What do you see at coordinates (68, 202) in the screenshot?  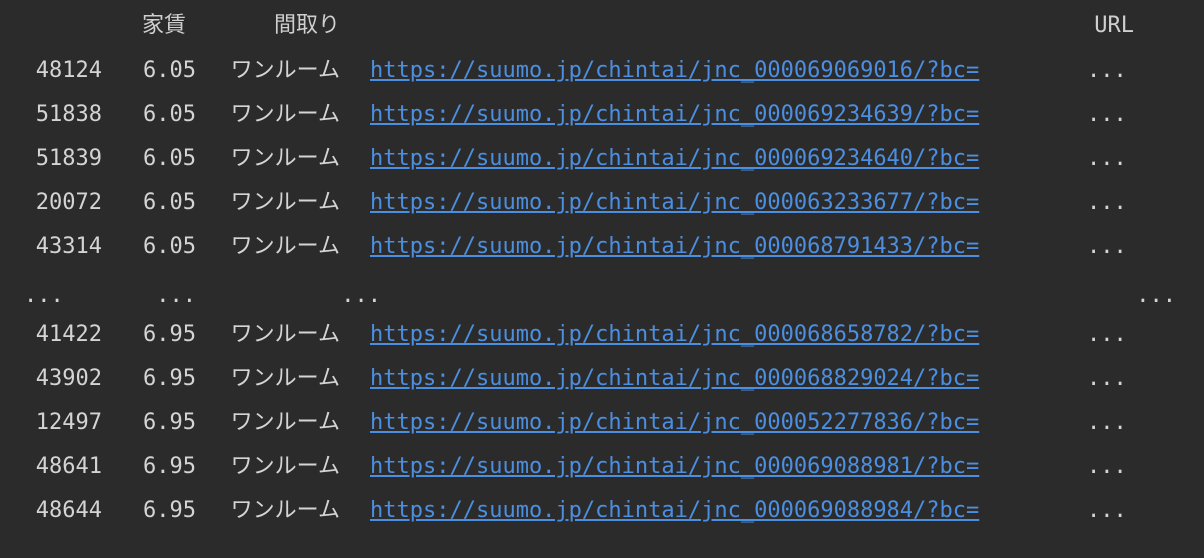 I see `row-index: 20072` at bounding box center [68, 202].